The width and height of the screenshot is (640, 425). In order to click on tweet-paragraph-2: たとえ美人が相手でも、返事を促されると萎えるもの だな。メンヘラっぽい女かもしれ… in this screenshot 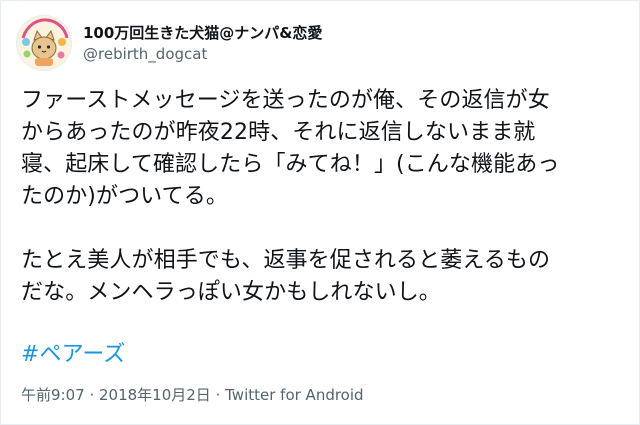, I will do `click(321, 277)`.